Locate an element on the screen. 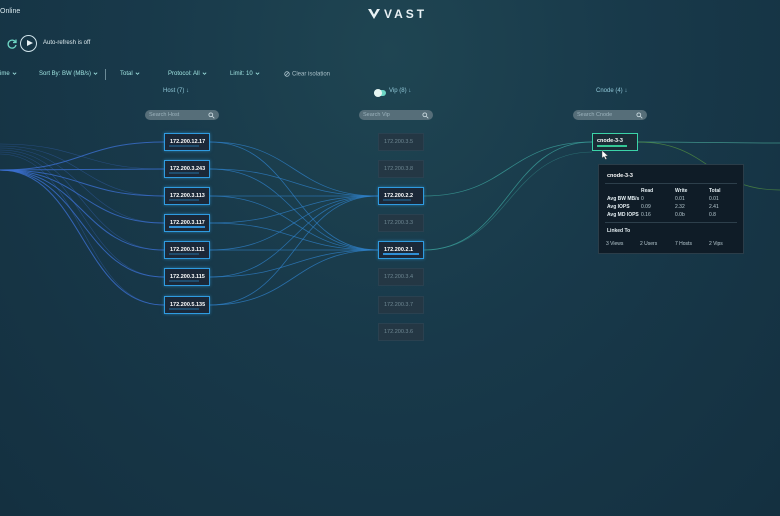 This screenshot has height=516, width=780. tooltip-value: 0.8 is located at coordinates (712, 215).